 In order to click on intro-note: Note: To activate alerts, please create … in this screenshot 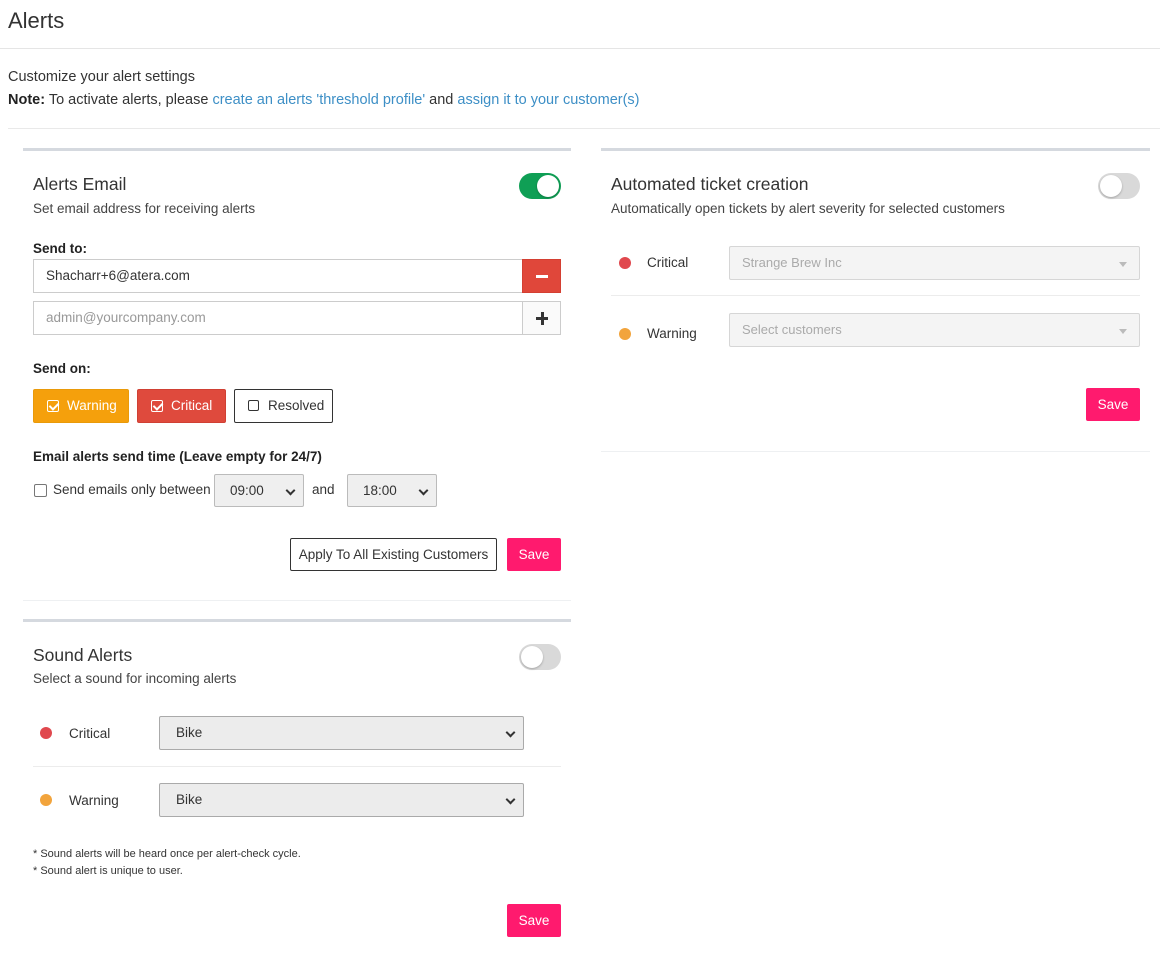, I will do `click(324, 100)`.